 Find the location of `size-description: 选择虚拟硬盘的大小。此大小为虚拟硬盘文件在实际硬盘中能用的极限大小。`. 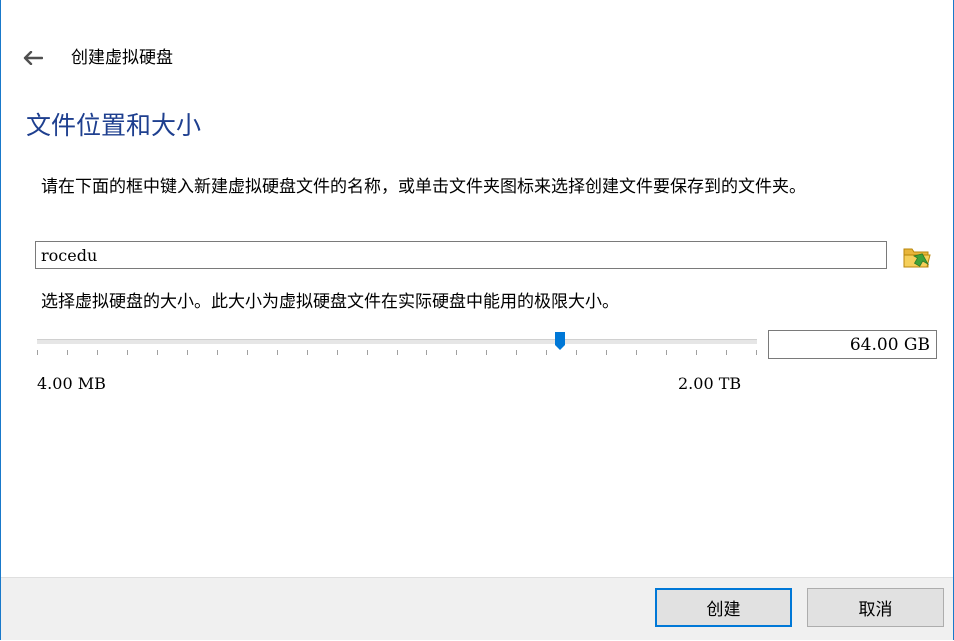

size-description: 选择虚拟硬盘的大小。此大小为虚拟硬盘文件在实际硬盘中能用的极限大小。 is located at coordinates (330, 302).